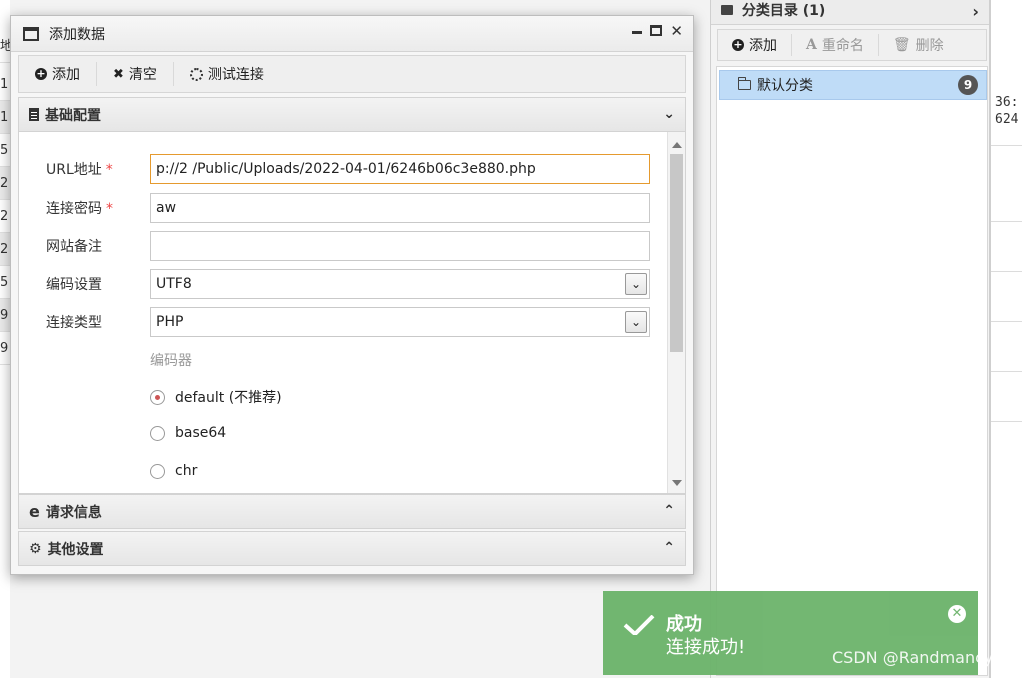 Image resolution: width=1022 pixels, height=678 pixels. Describe the element at coordinates (400, 246) in the screenshot. I see `note-input` at that location.